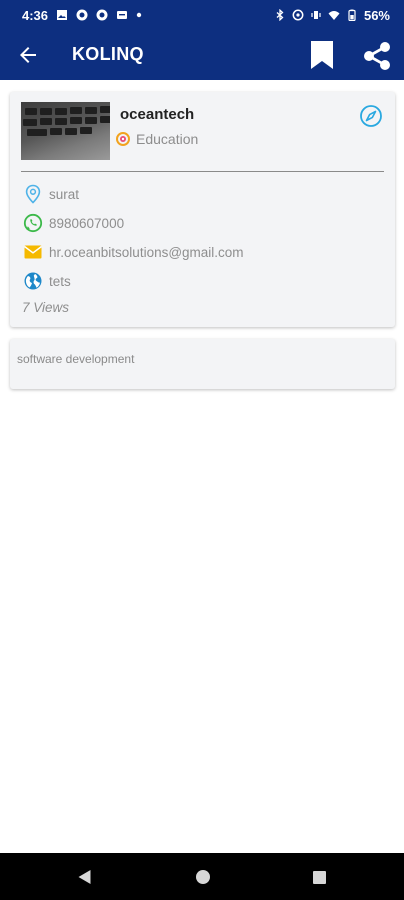 This screenshot has height=900, width=404. What do you see at coordinates (316, 15) in the screenshot?
I see `vibrate-icon` at bounding box center [316, 15].